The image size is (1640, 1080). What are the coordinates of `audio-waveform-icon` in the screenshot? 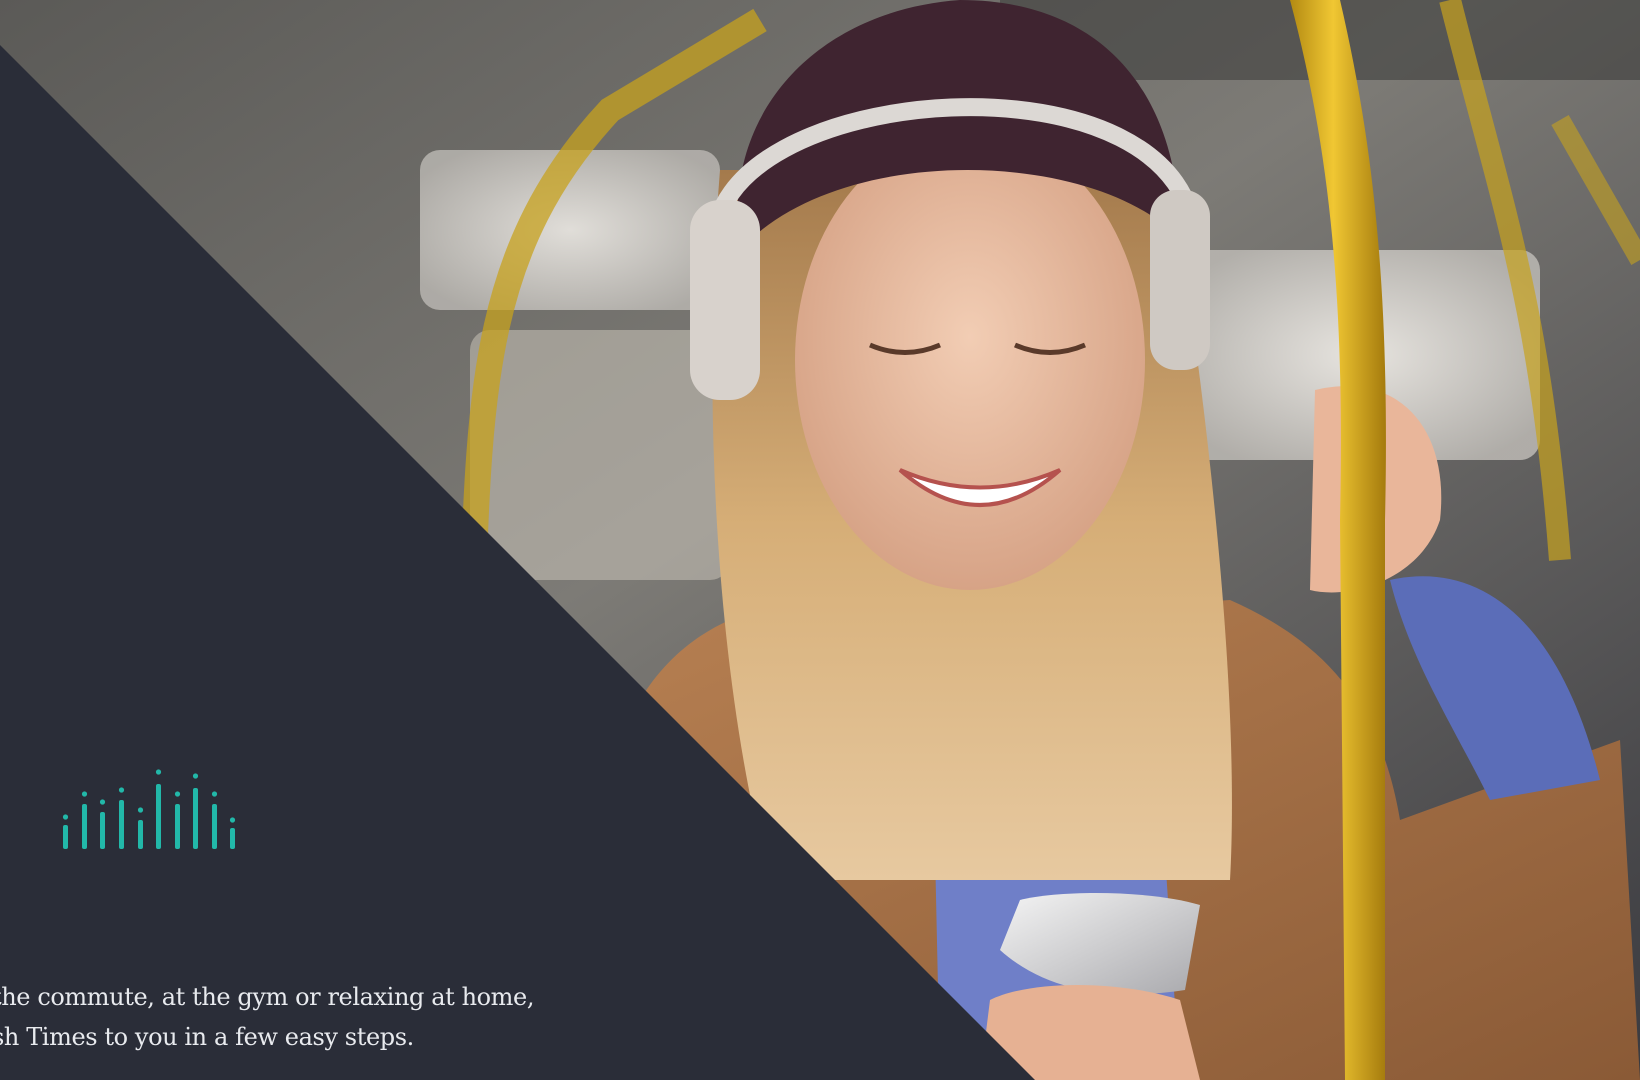 It's located at (152, 807).